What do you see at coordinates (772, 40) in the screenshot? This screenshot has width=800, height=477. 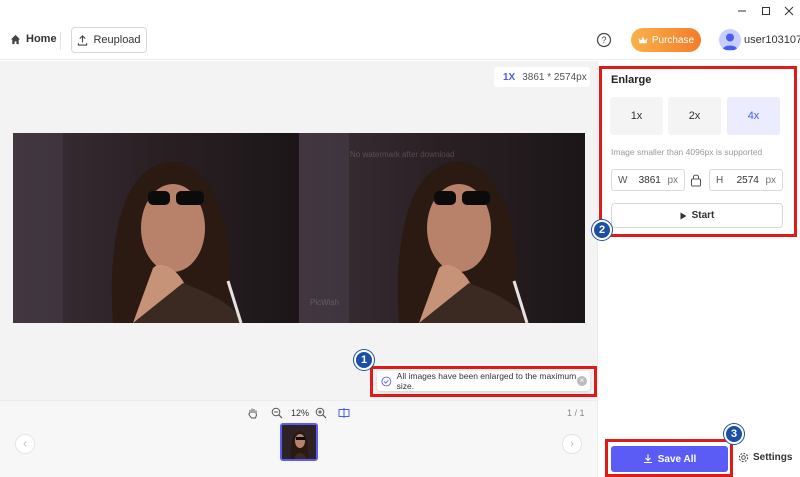 I see `username: user103107` at bounding box center [772, 40].